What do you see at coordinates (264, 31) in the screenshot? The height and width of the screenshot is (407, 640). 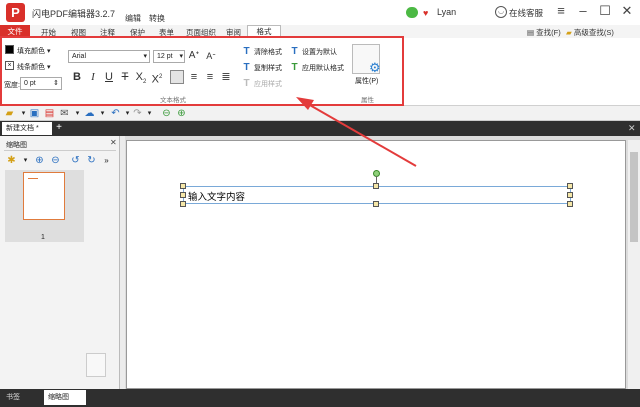 I see `menu-format: 格式` at bounding box center [264, 31].